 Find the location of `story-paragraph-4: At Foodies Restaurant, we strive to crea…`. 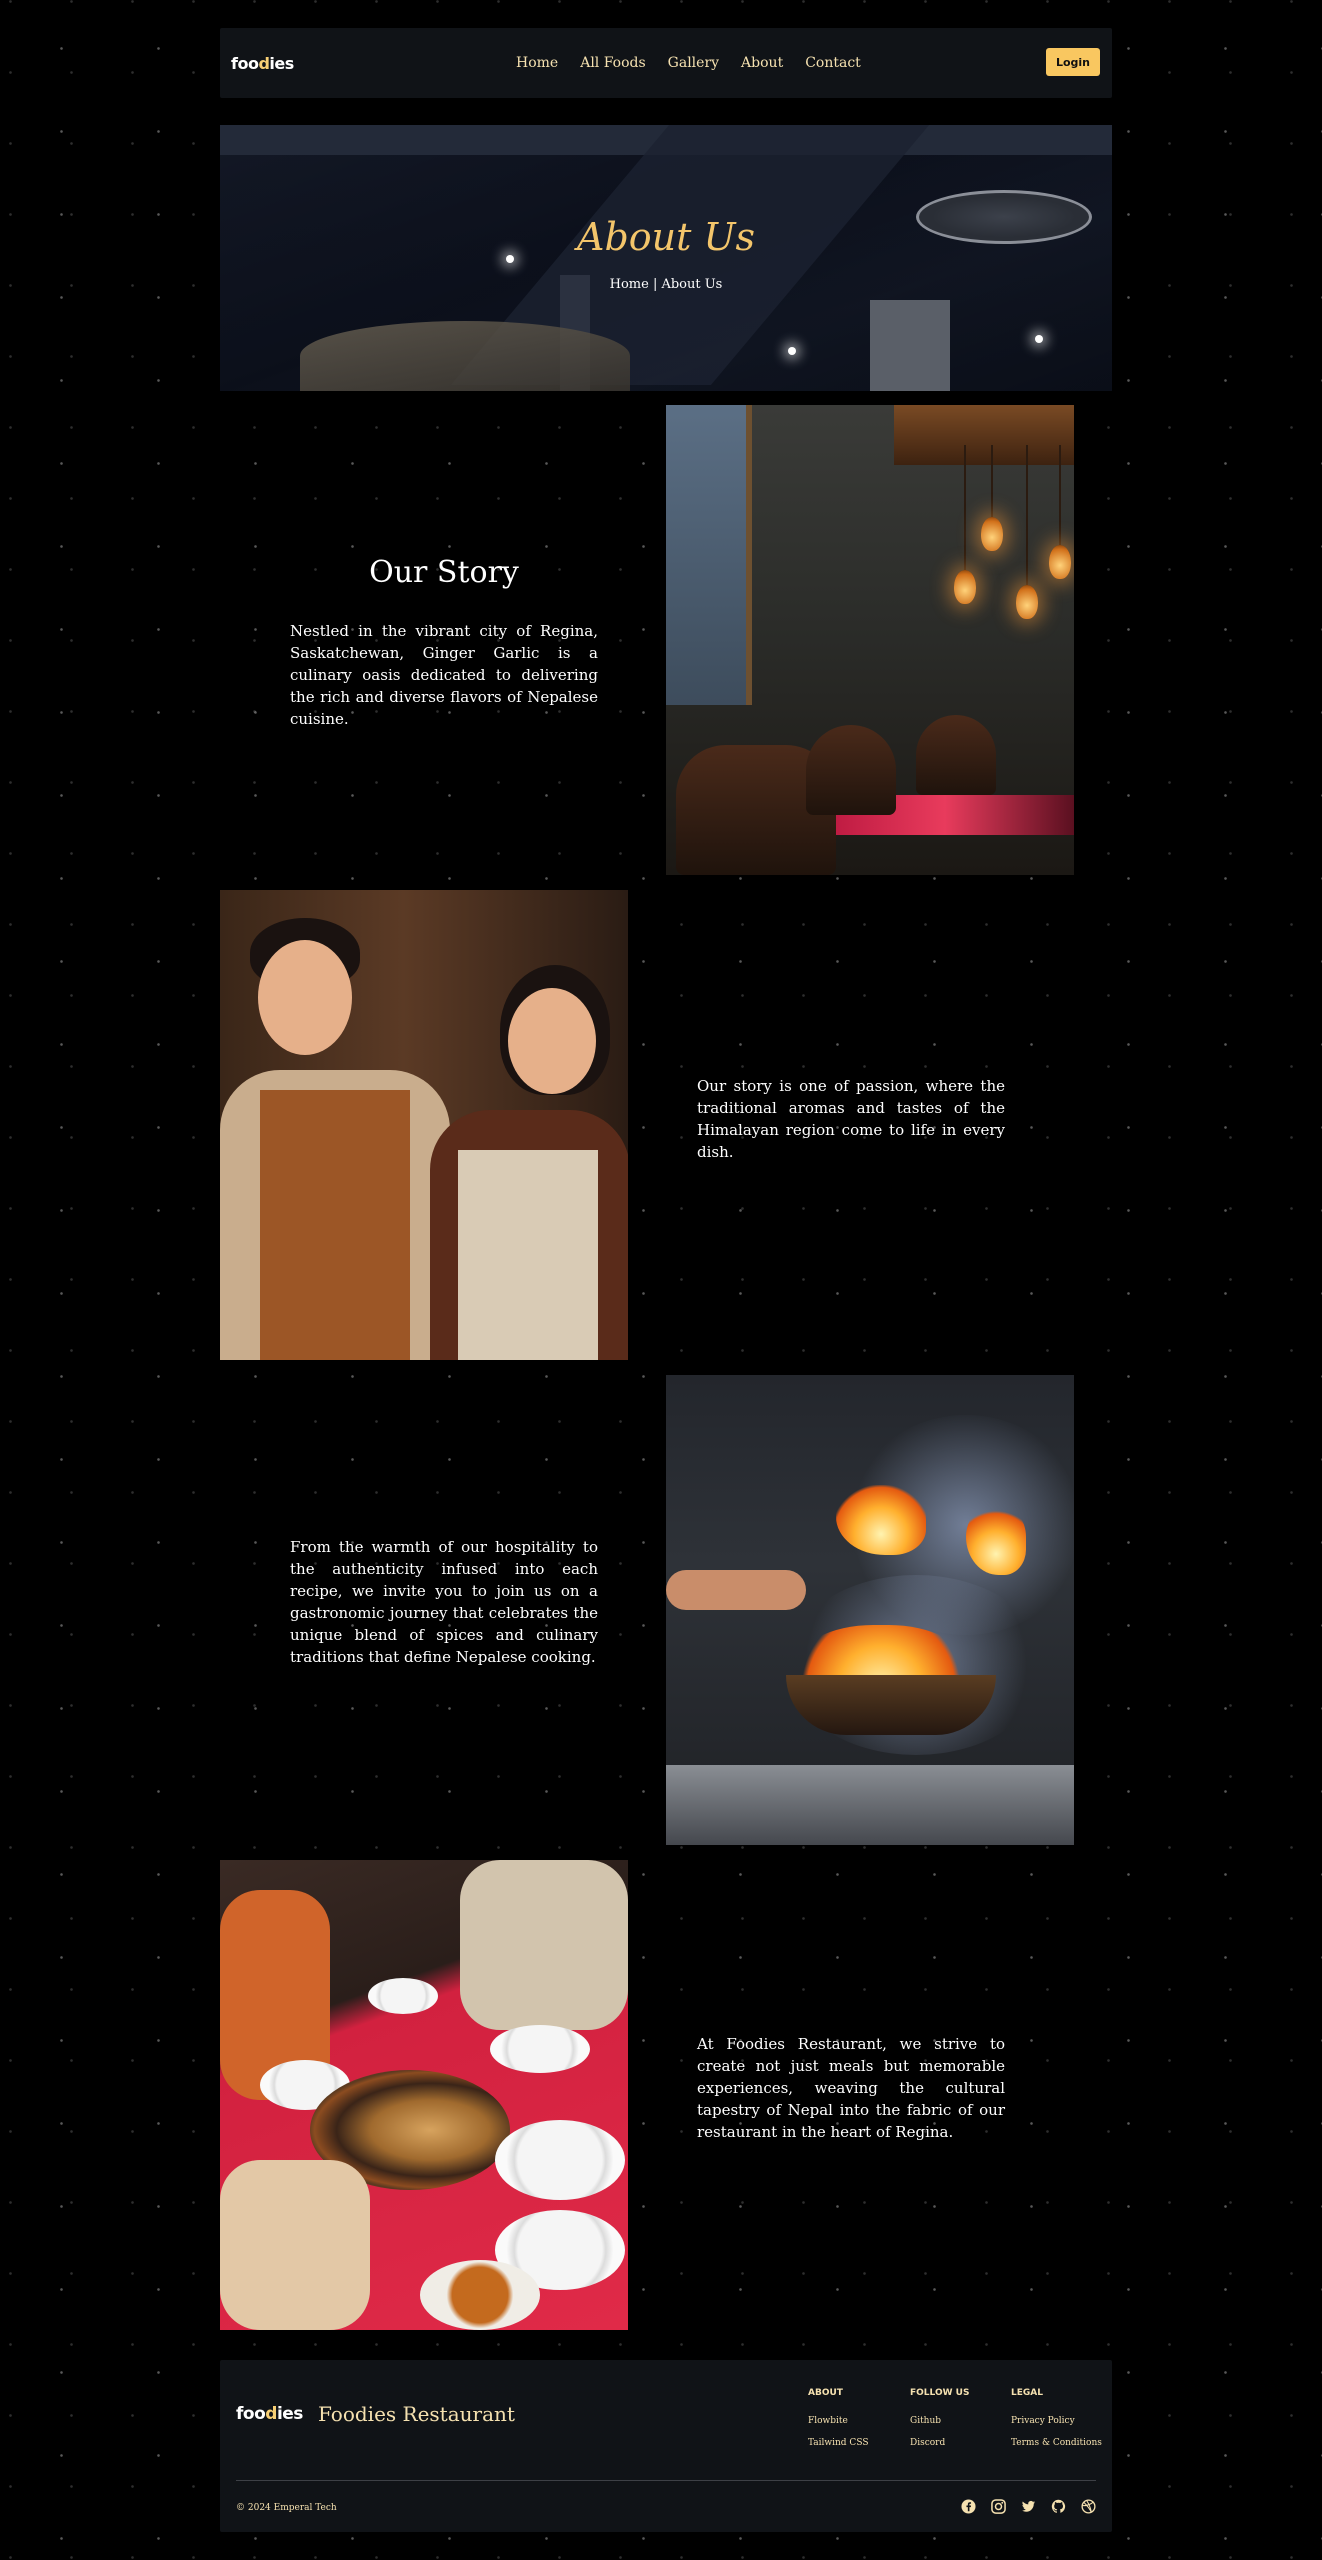

story-paragraph-4: At Foodies Restaurant, we strive to crea… is located at coordinates (851, 2088).